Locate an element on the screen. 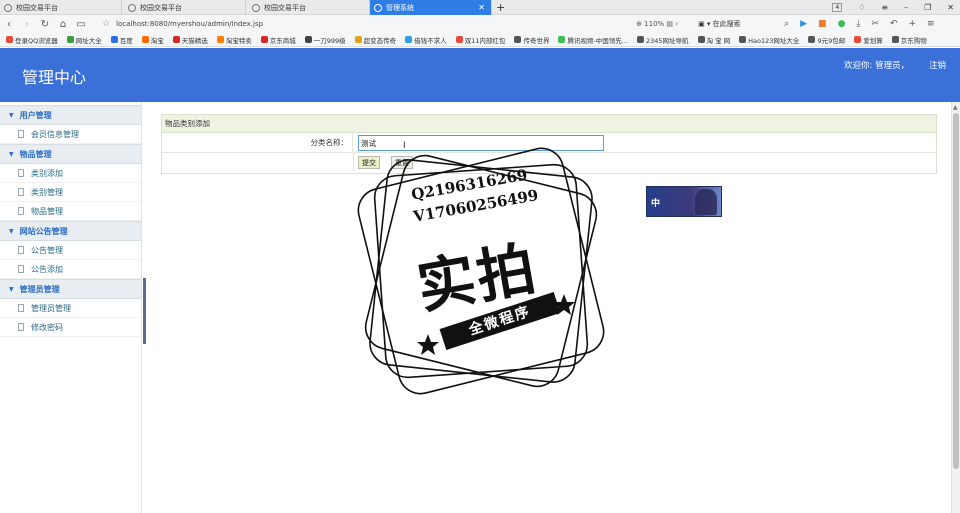  bookmark-star-icon: ☆ is located at coordinates (106, 24).